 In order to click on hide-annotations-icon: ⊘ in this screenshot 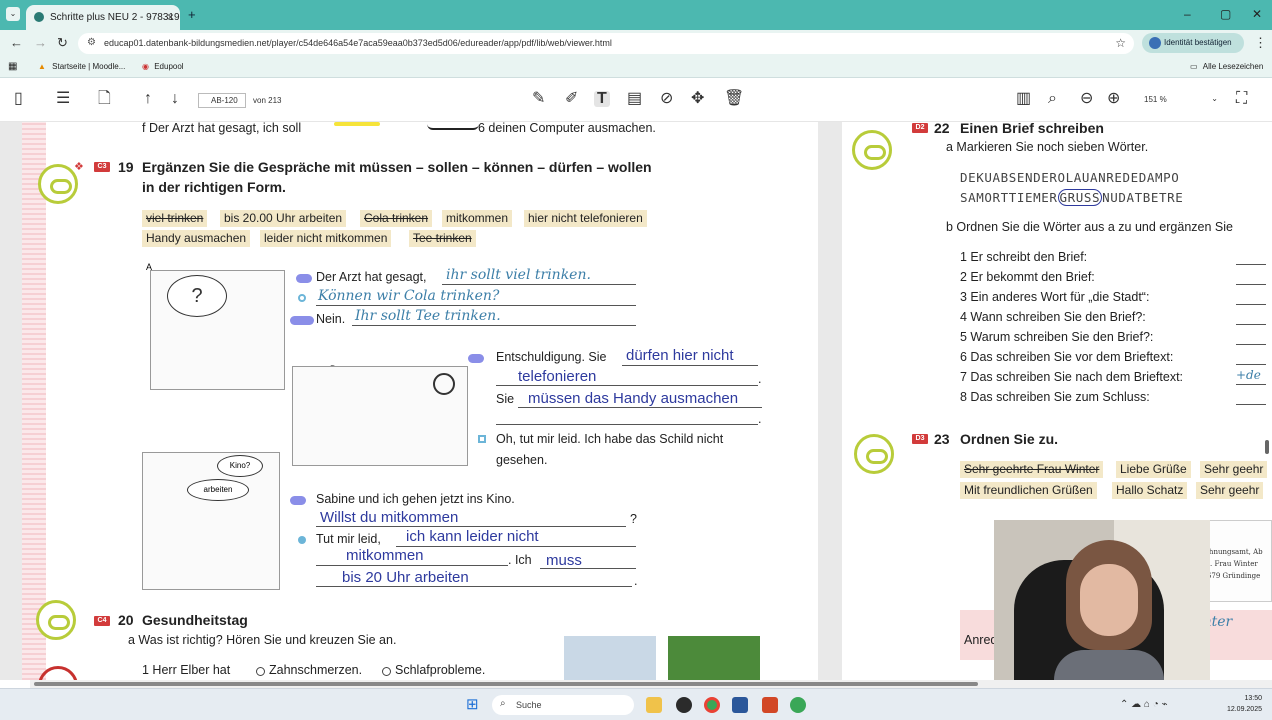, I will do `click(666, 99)`.